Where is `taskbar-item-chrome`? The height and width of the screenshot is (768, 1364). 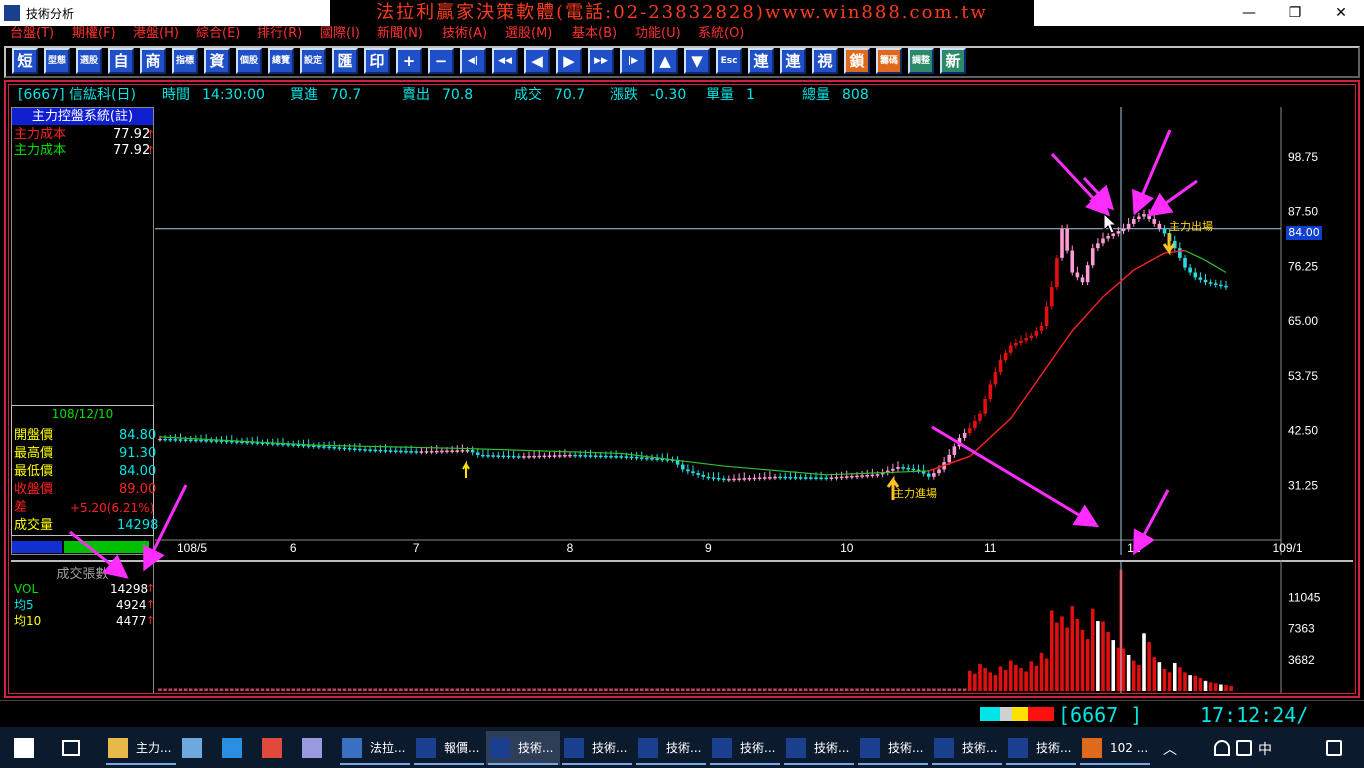 taskbar-item-chrome is located at coordinates (278, 748).